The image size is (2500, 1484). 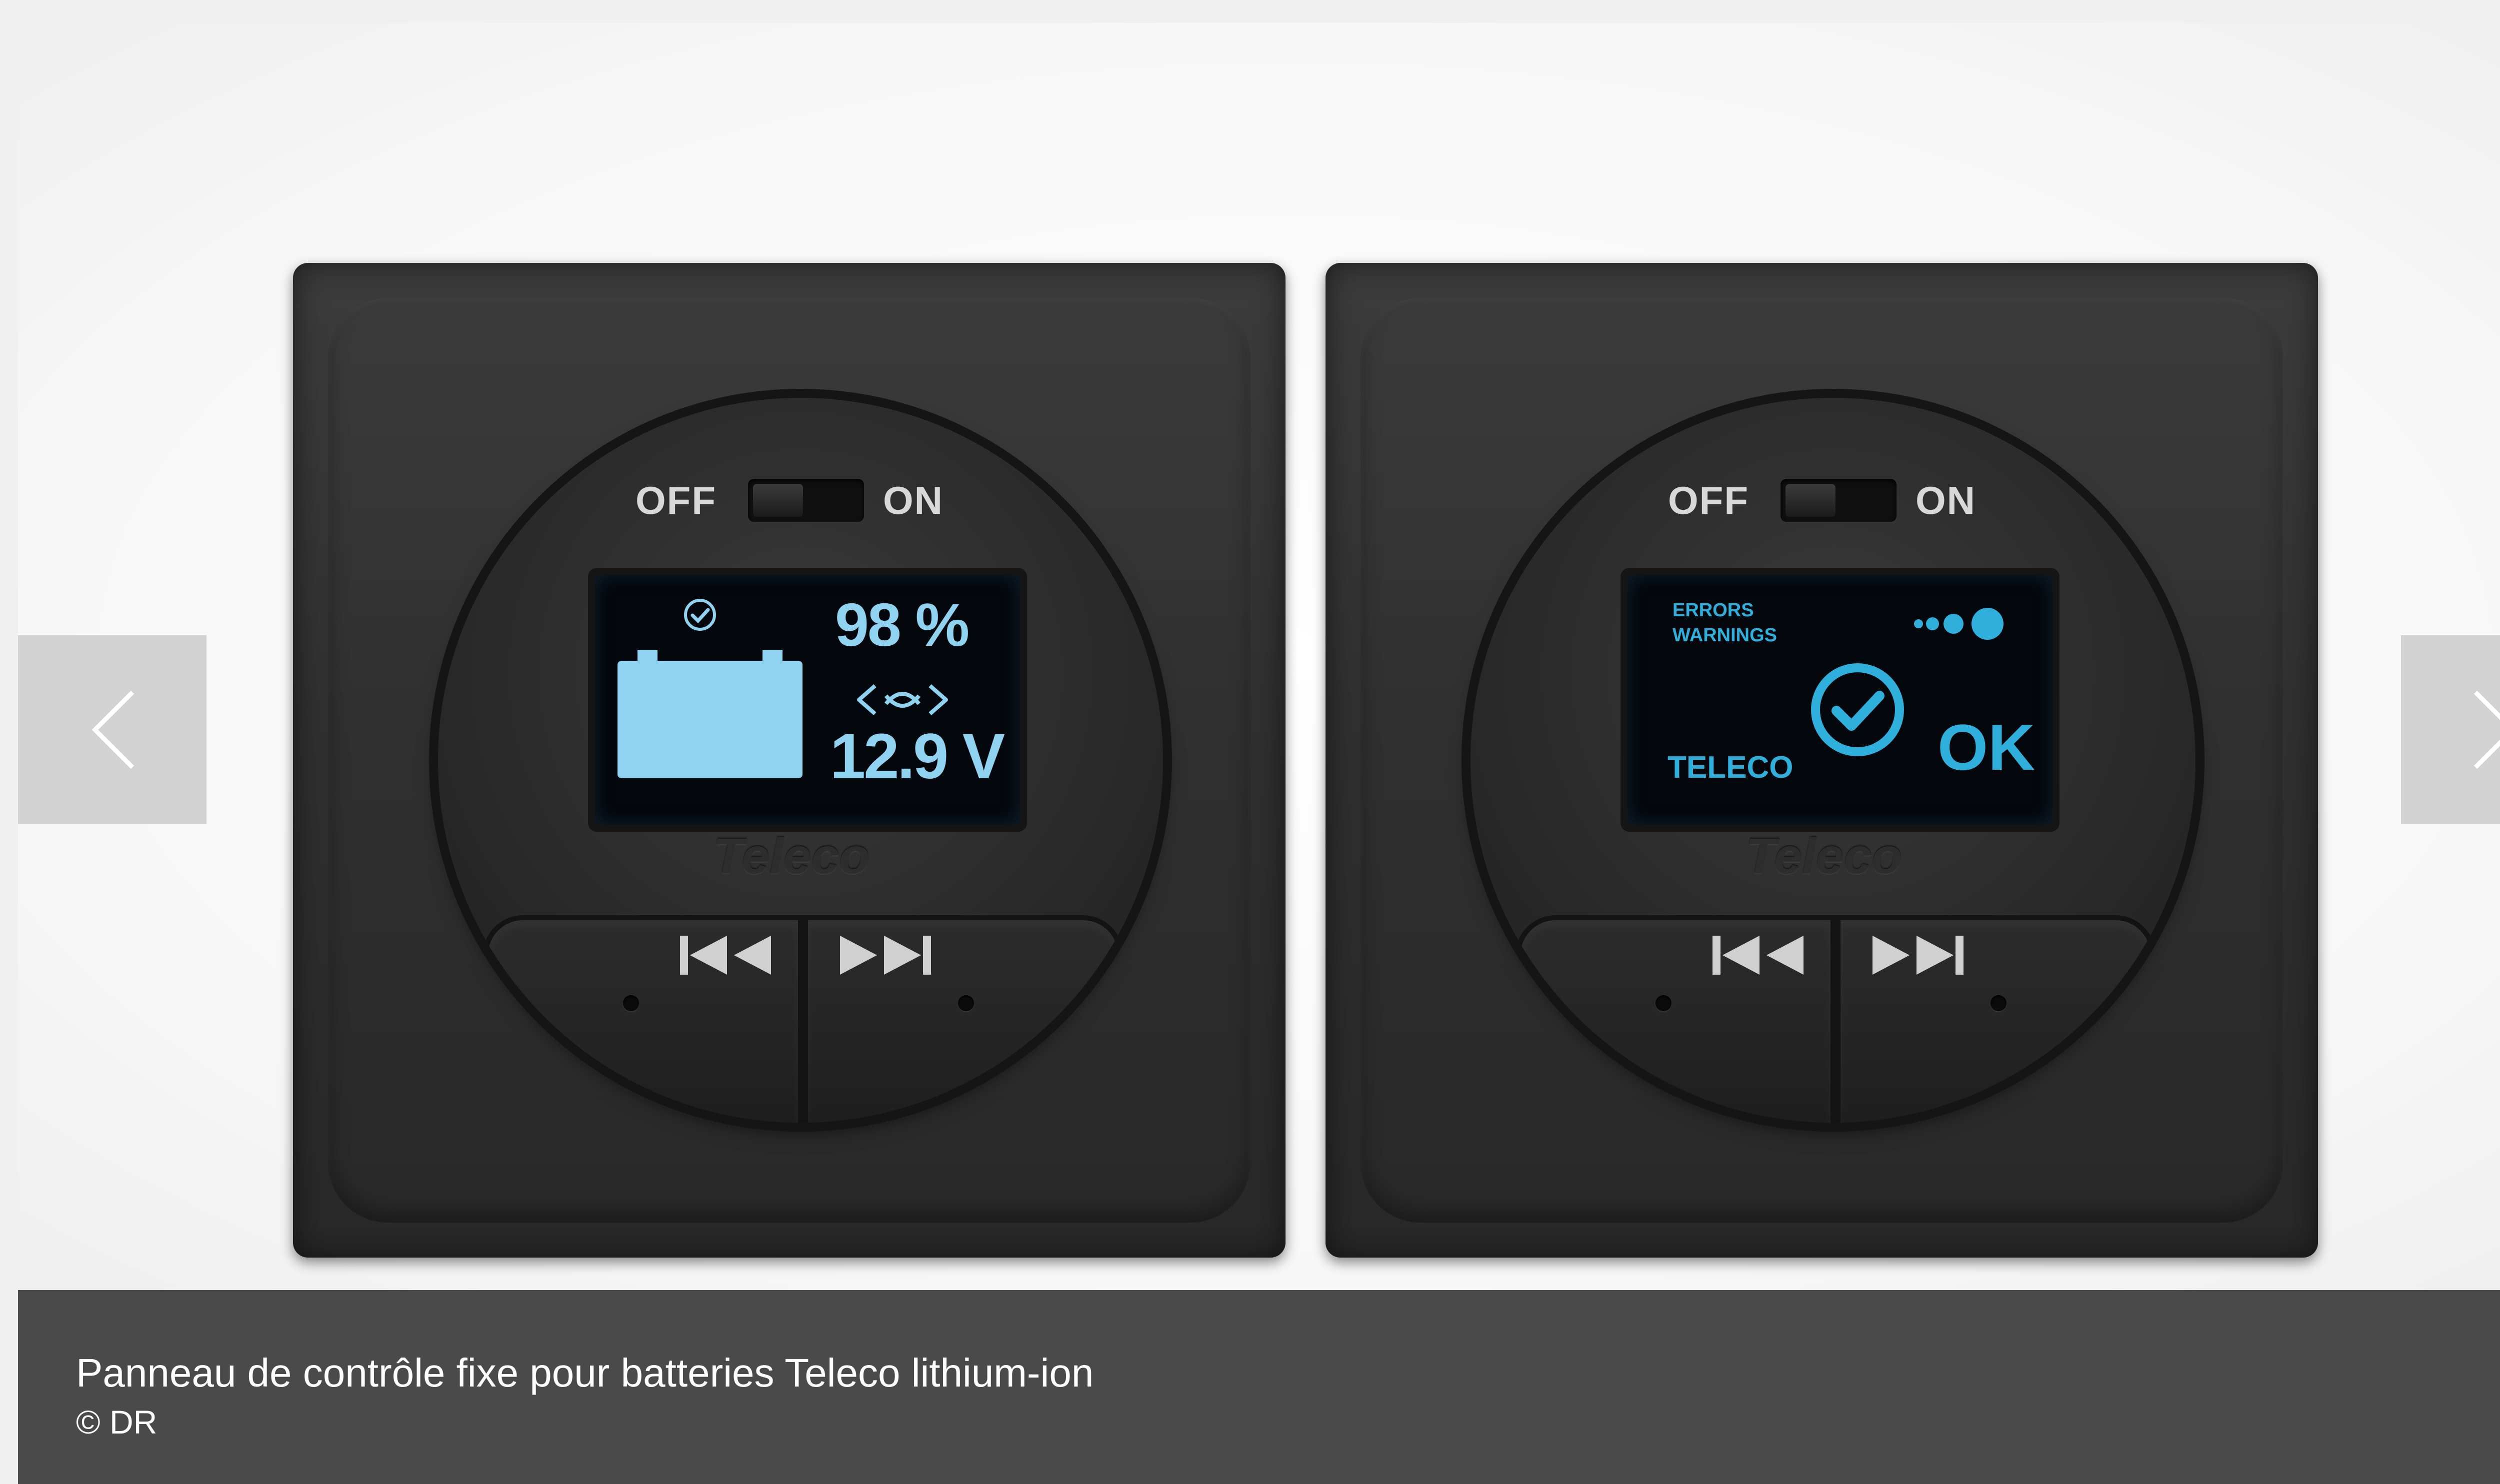 What do you see at coordinates (1959, 624) in the screenshot?
I see `dots-icon` at bounding box center [1959, 624].